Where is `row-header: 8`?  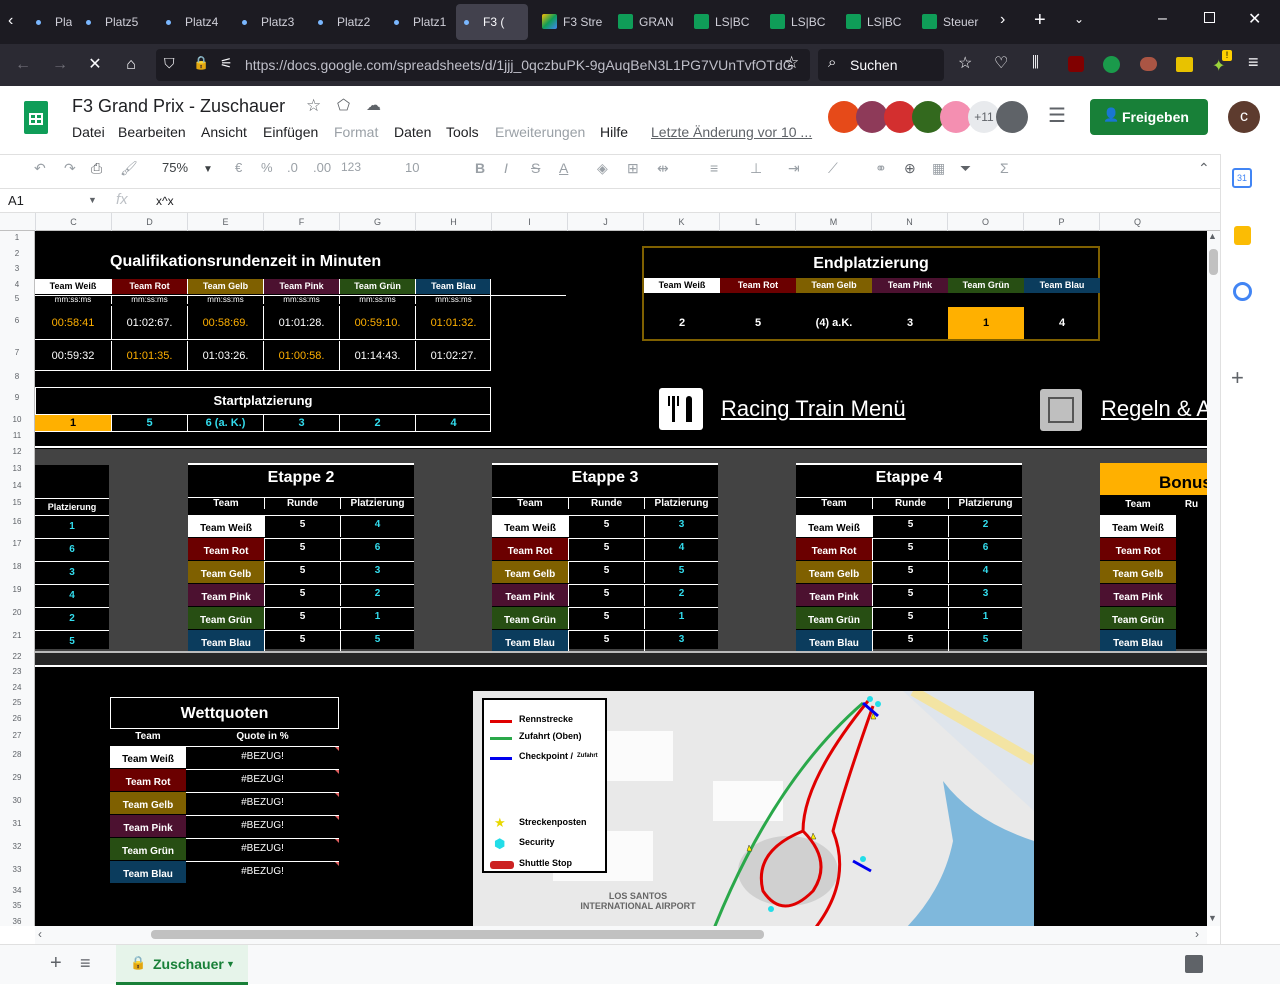
row-header: 8 is located at coordinates (17, 376).